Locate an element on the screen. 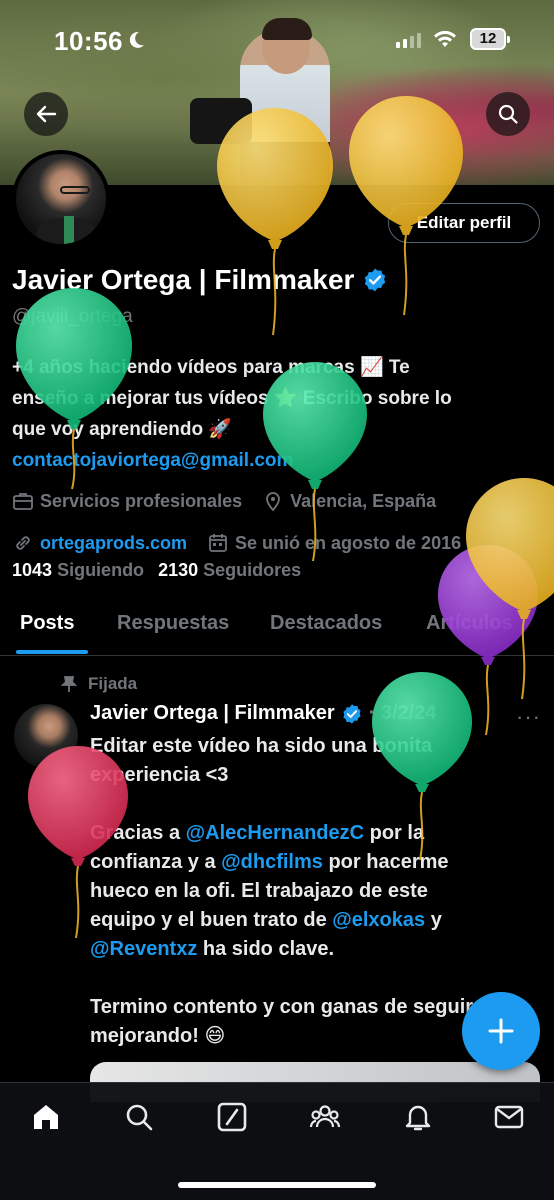  post-line: Editar este vídeo ha sido una bonita is located at coordinates (261, 746).